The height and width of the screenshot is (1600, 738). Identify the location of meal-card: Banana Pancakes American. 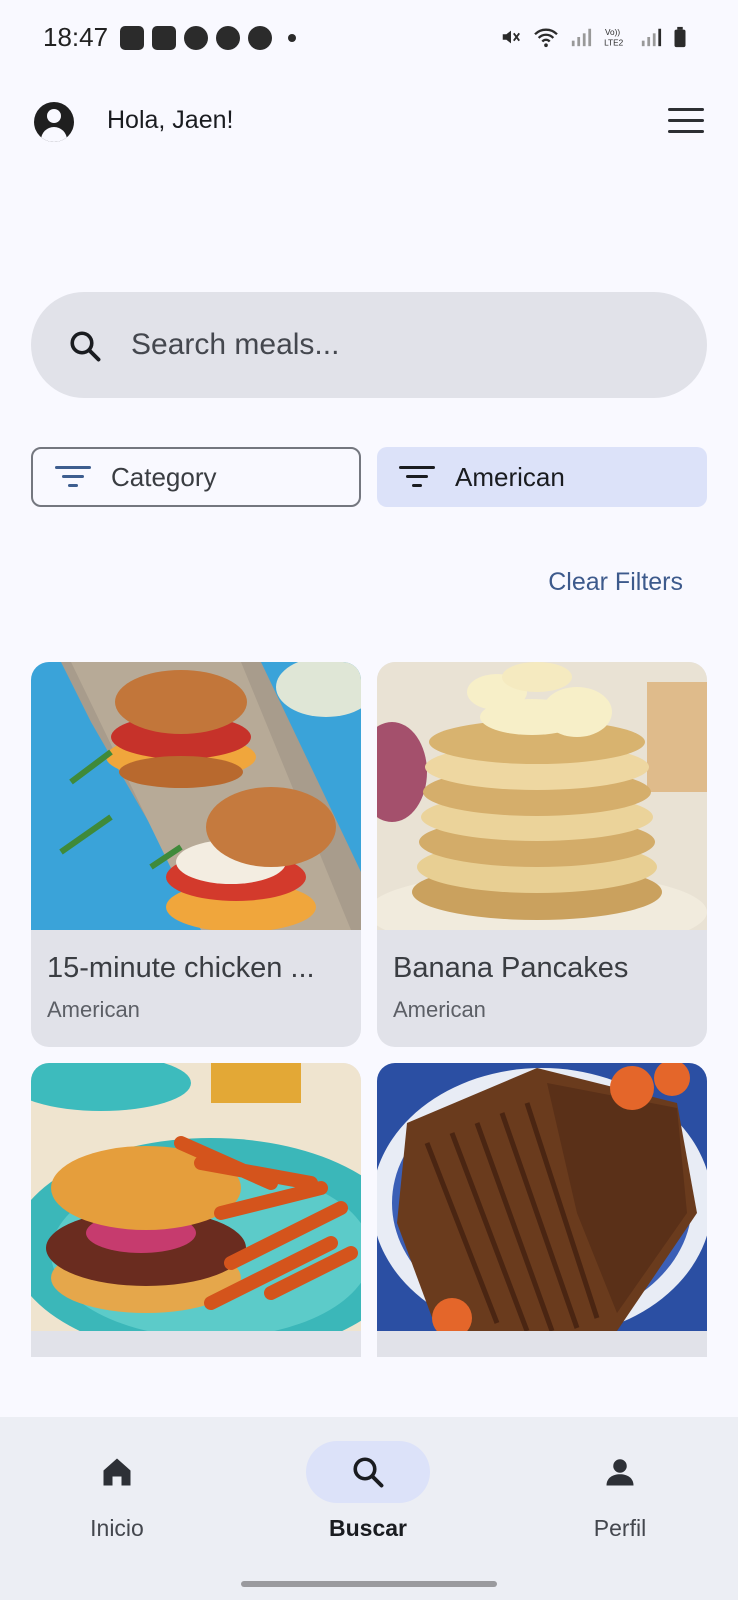
(542, 854).